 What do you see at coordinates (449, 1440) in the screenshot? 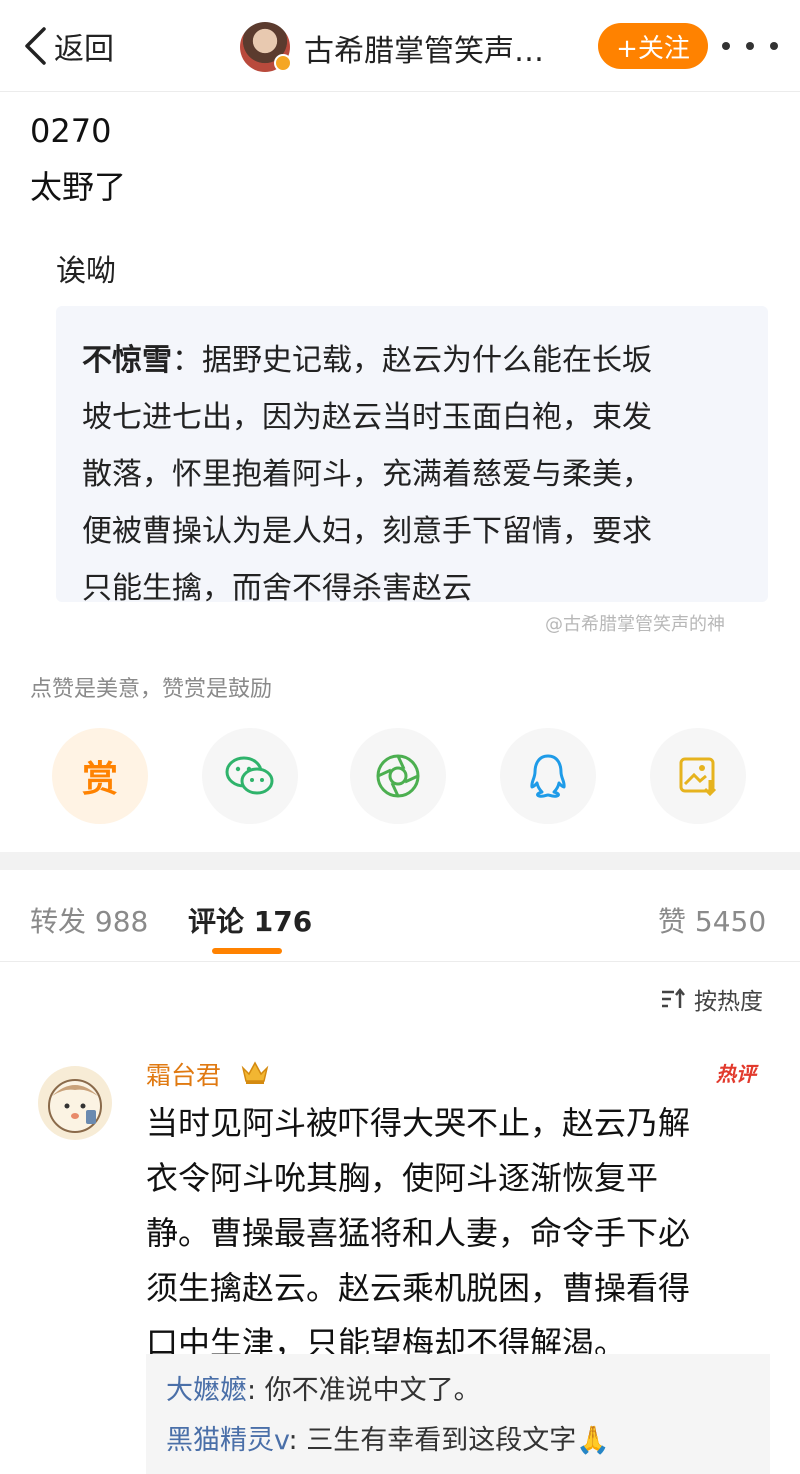
I see `reply-text: : 三生有幸看到这段文字🙏` at bounding box center [449, 1440].